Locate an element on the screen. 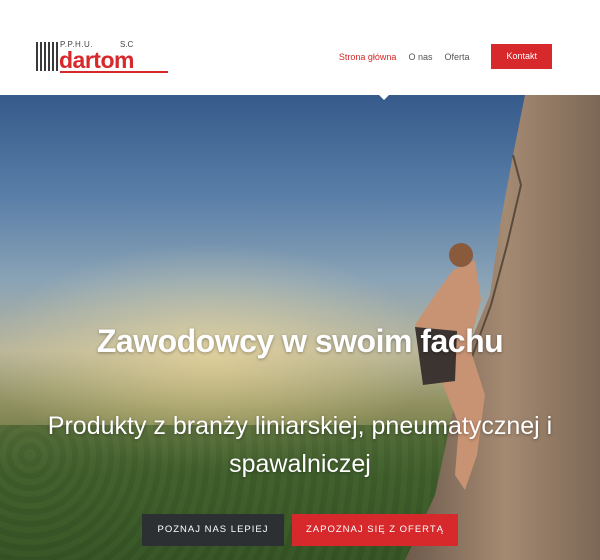  learn-more-button: POZNAJ NAS LEPIEJ is located at coordinates (213, 530).